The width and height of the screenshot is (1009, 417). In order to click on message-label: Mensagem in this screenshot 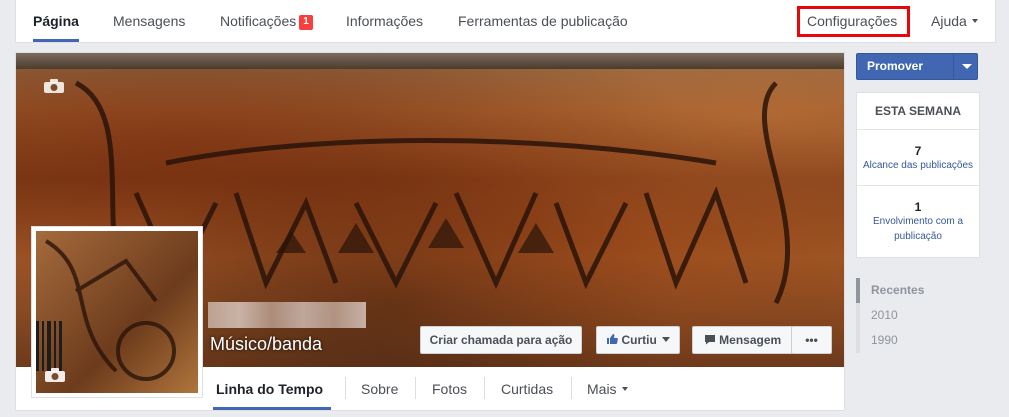, I will do `click(750, 340)`.